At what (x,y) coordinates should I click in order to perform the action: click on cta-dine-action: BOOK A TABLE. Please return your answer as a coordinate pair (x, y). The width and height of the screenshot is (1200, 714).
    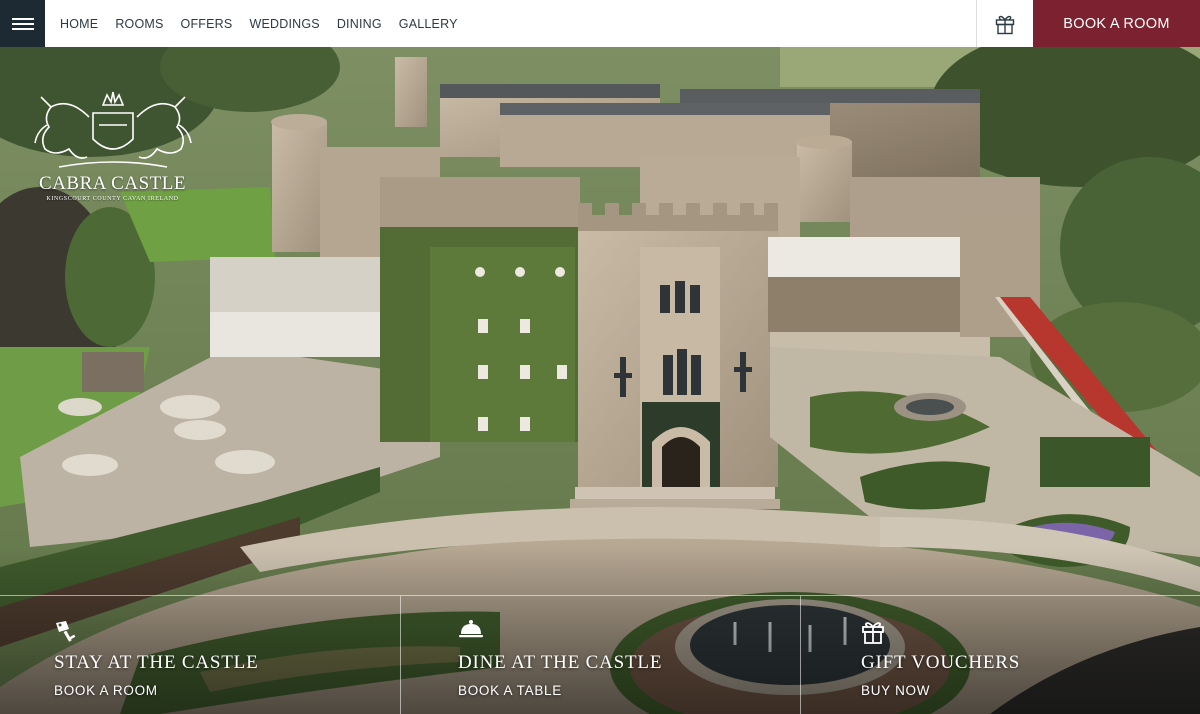
    Looking at the image, I should click on (510, 690).